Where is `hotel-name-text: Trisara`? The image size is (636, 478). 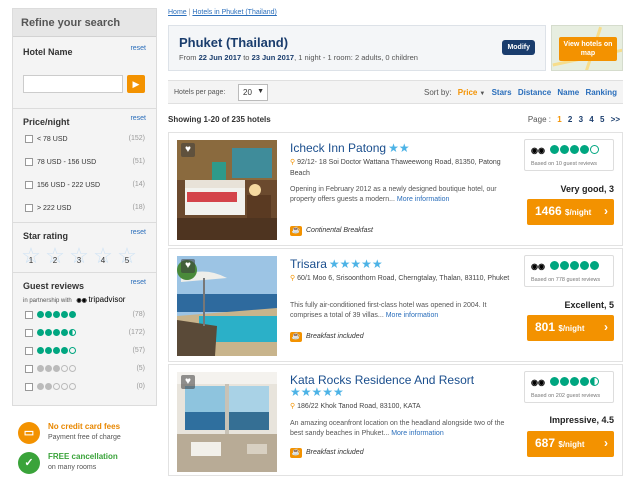 hotel-name-text: Trisara is located at coordinates (308, 264).